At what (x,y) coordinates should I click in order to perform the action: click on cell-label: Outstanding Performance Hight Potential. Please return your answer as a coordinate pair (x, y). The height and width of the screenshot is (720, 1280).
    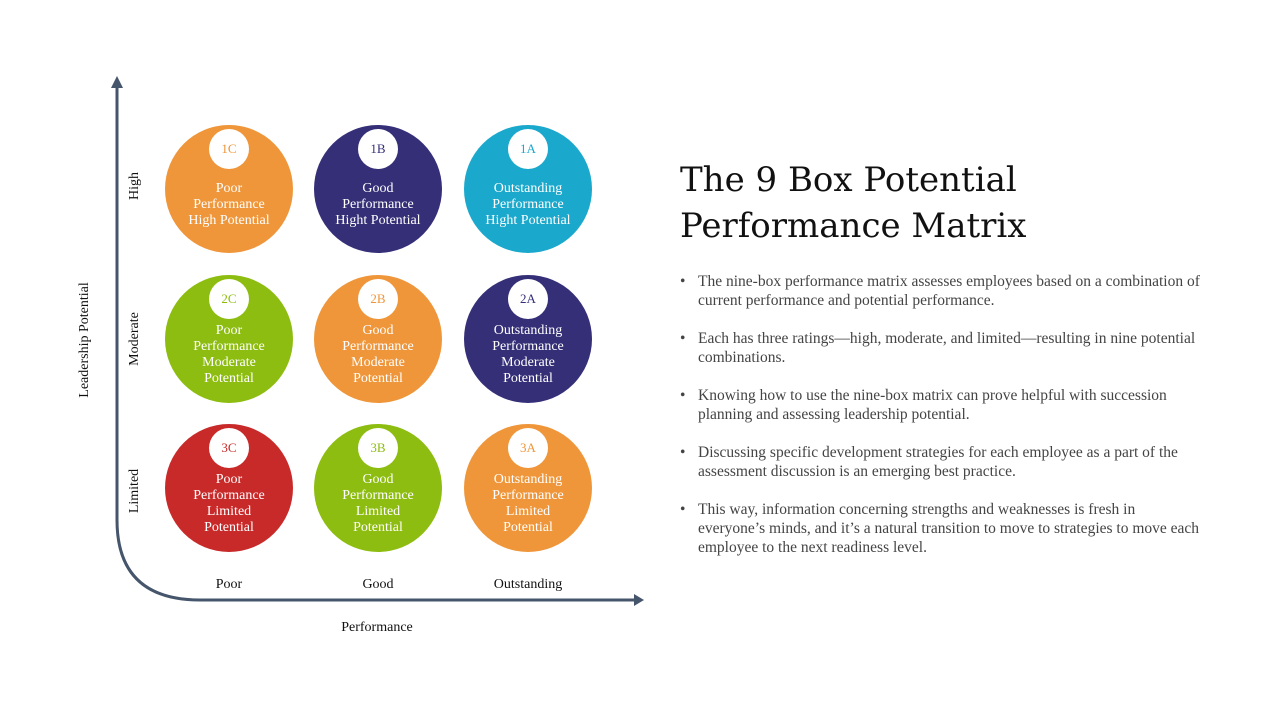
    Looking at the image, I should click on (527, 205).